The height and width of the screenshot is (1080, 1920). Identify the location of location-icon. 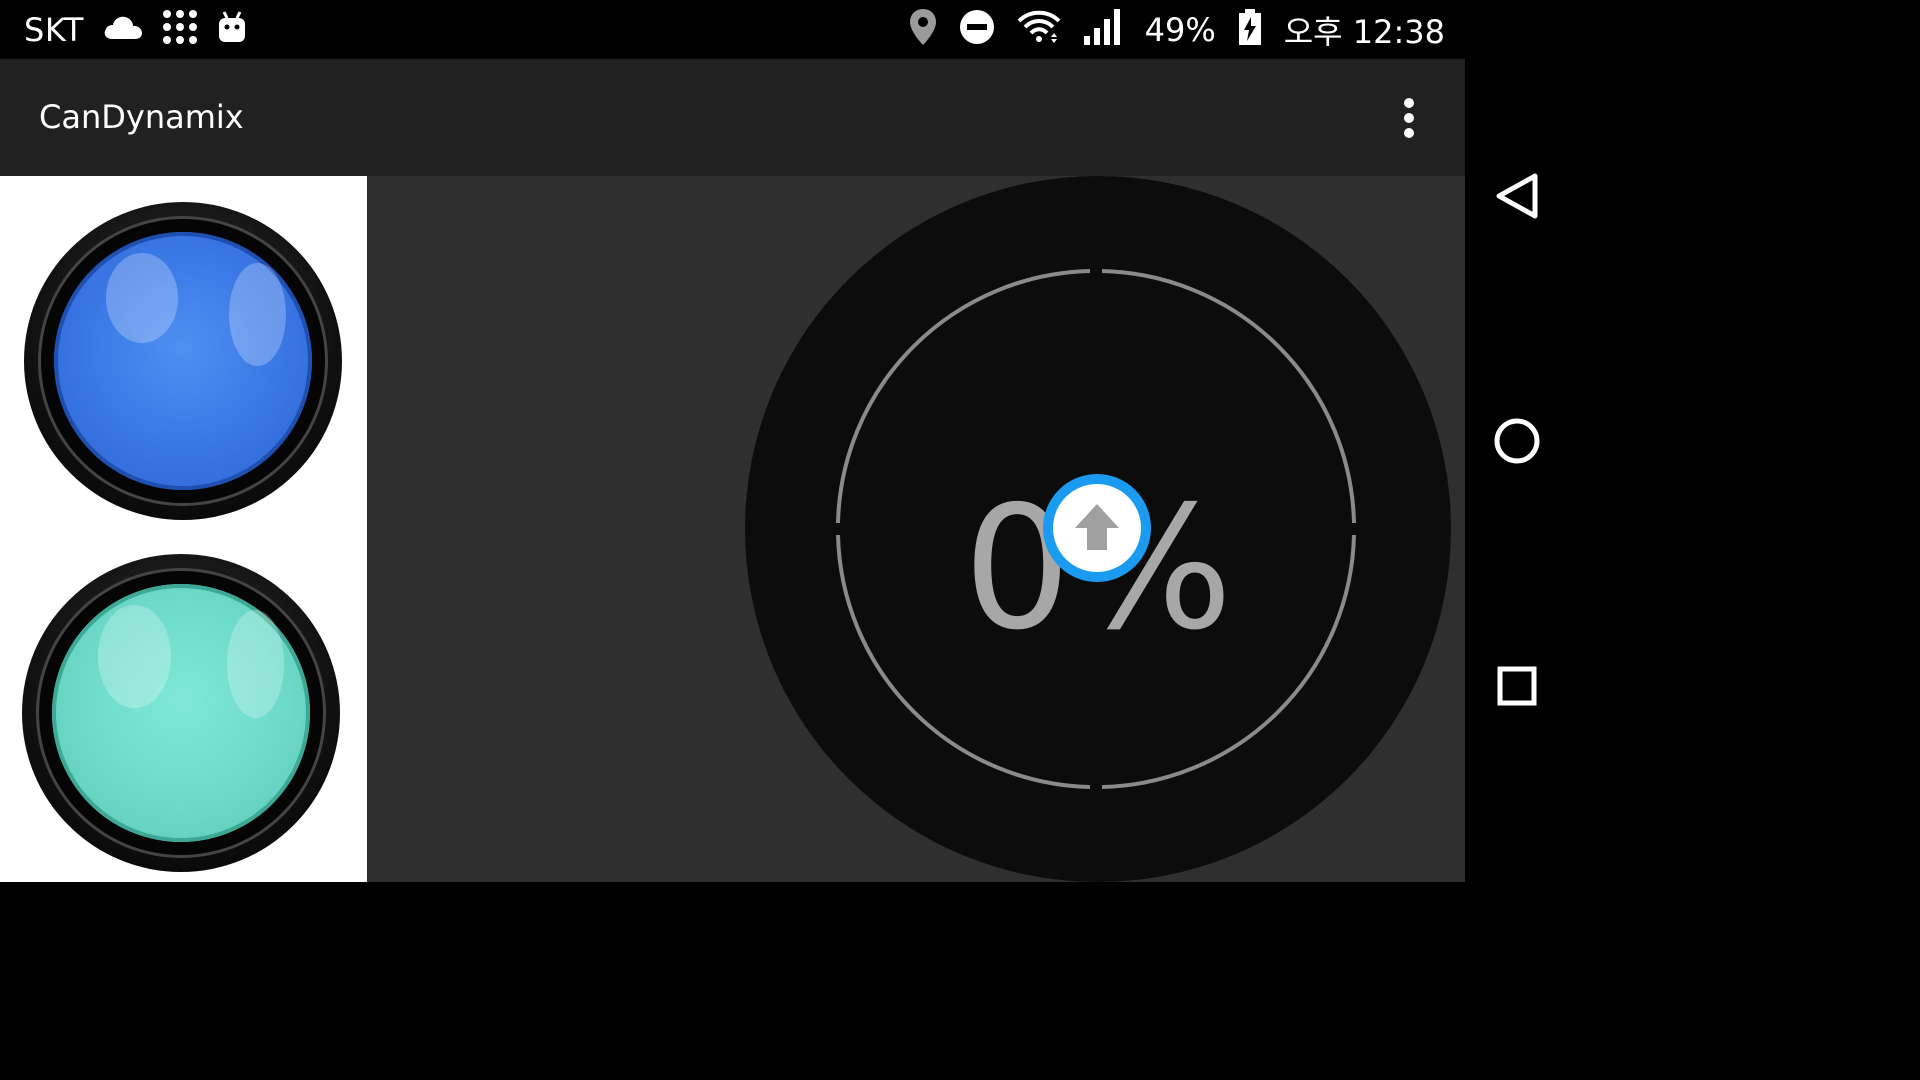
(923, 29).